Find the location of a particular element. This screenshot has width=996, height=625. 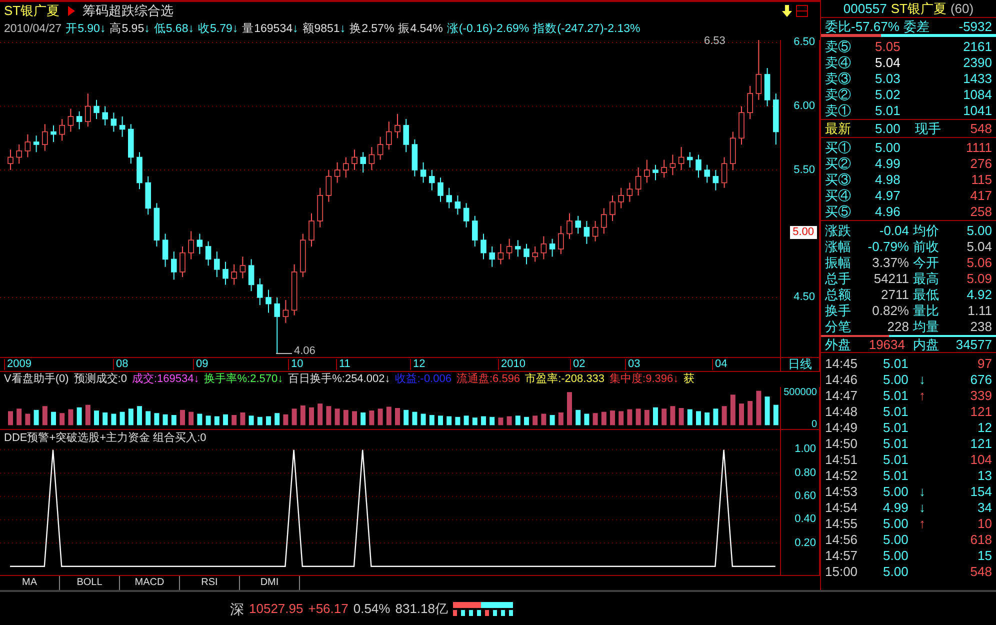

formula-name: 筹码超跌综合选 is located at coordinates (128, 11).